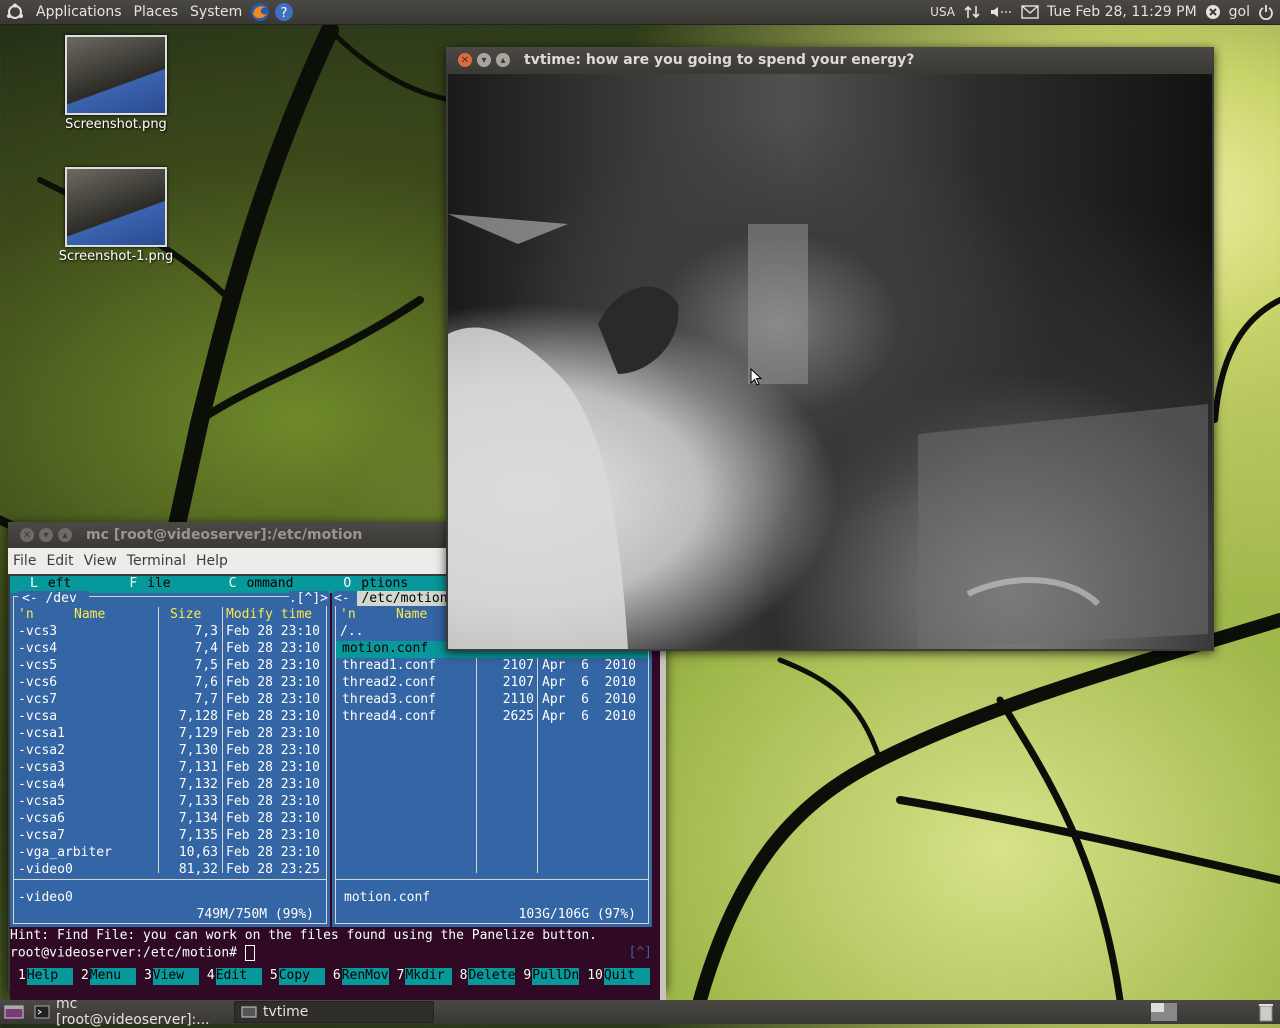 This screenshot has width=1280, height=1028. I want to click on system-menu: System, so click(216, 12).